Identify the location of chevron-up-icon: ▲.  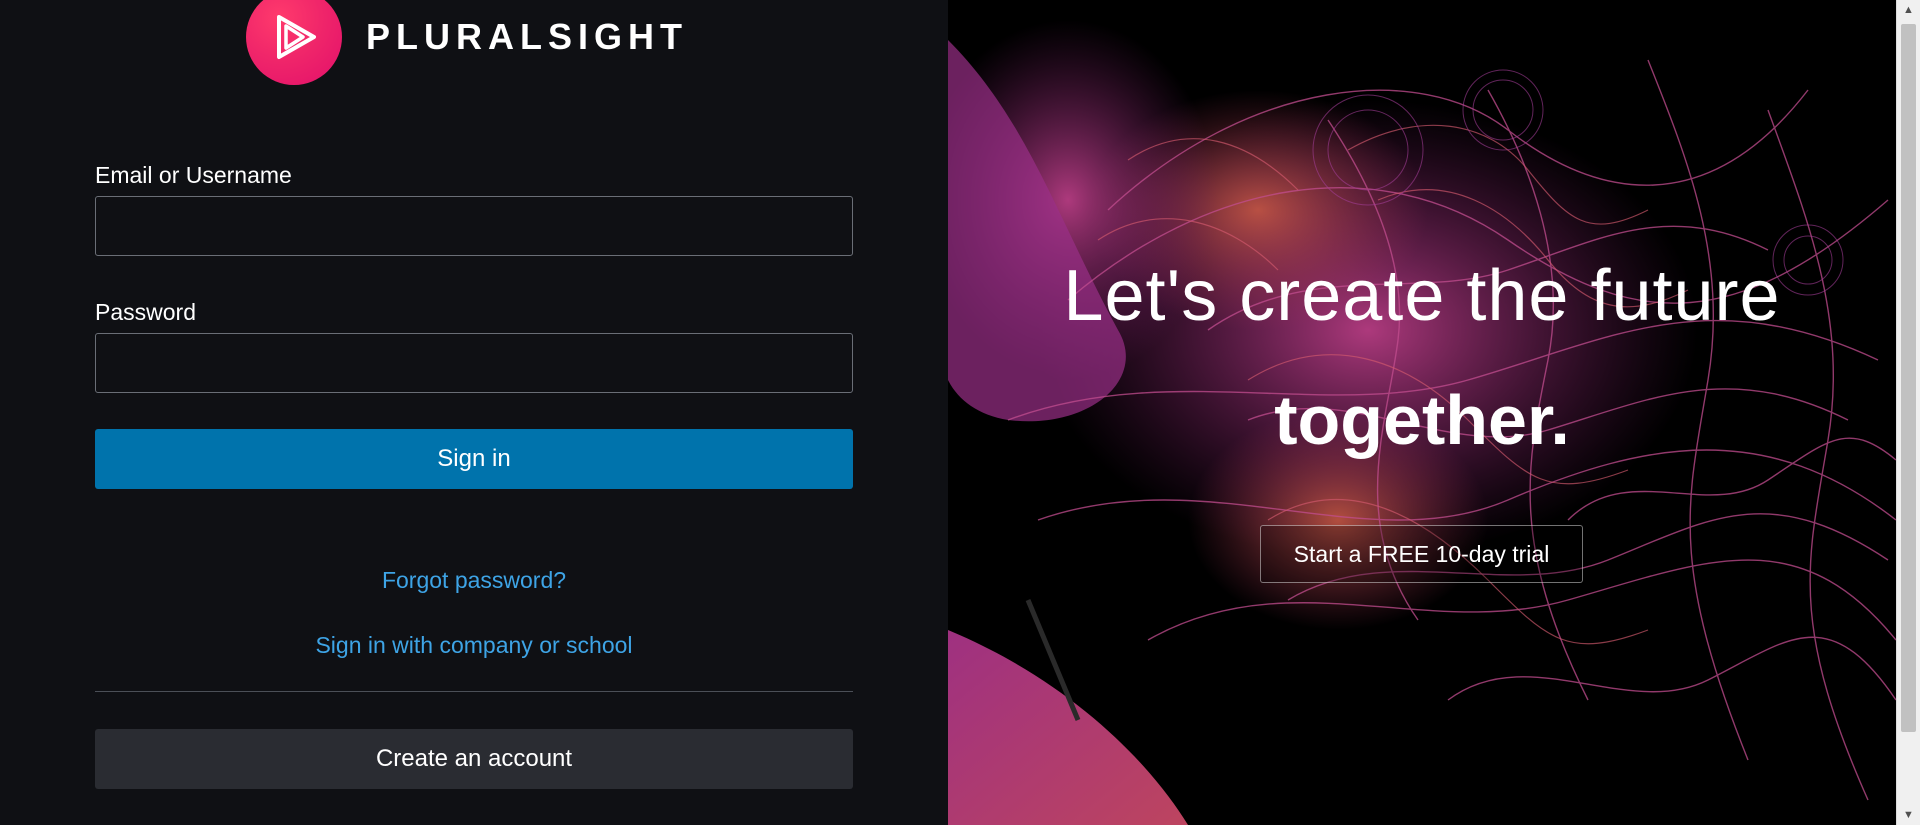
(1908, 10).